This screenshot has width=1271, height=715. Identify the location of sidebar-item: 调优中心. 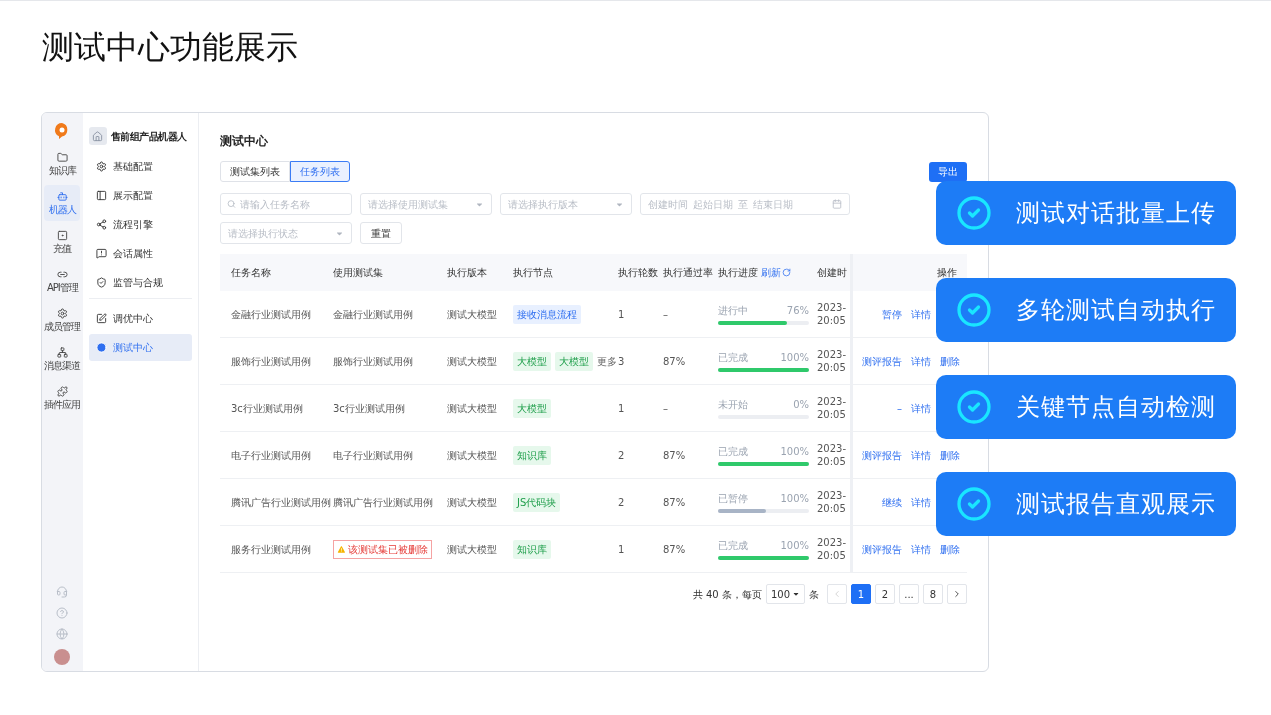
(140, 318).